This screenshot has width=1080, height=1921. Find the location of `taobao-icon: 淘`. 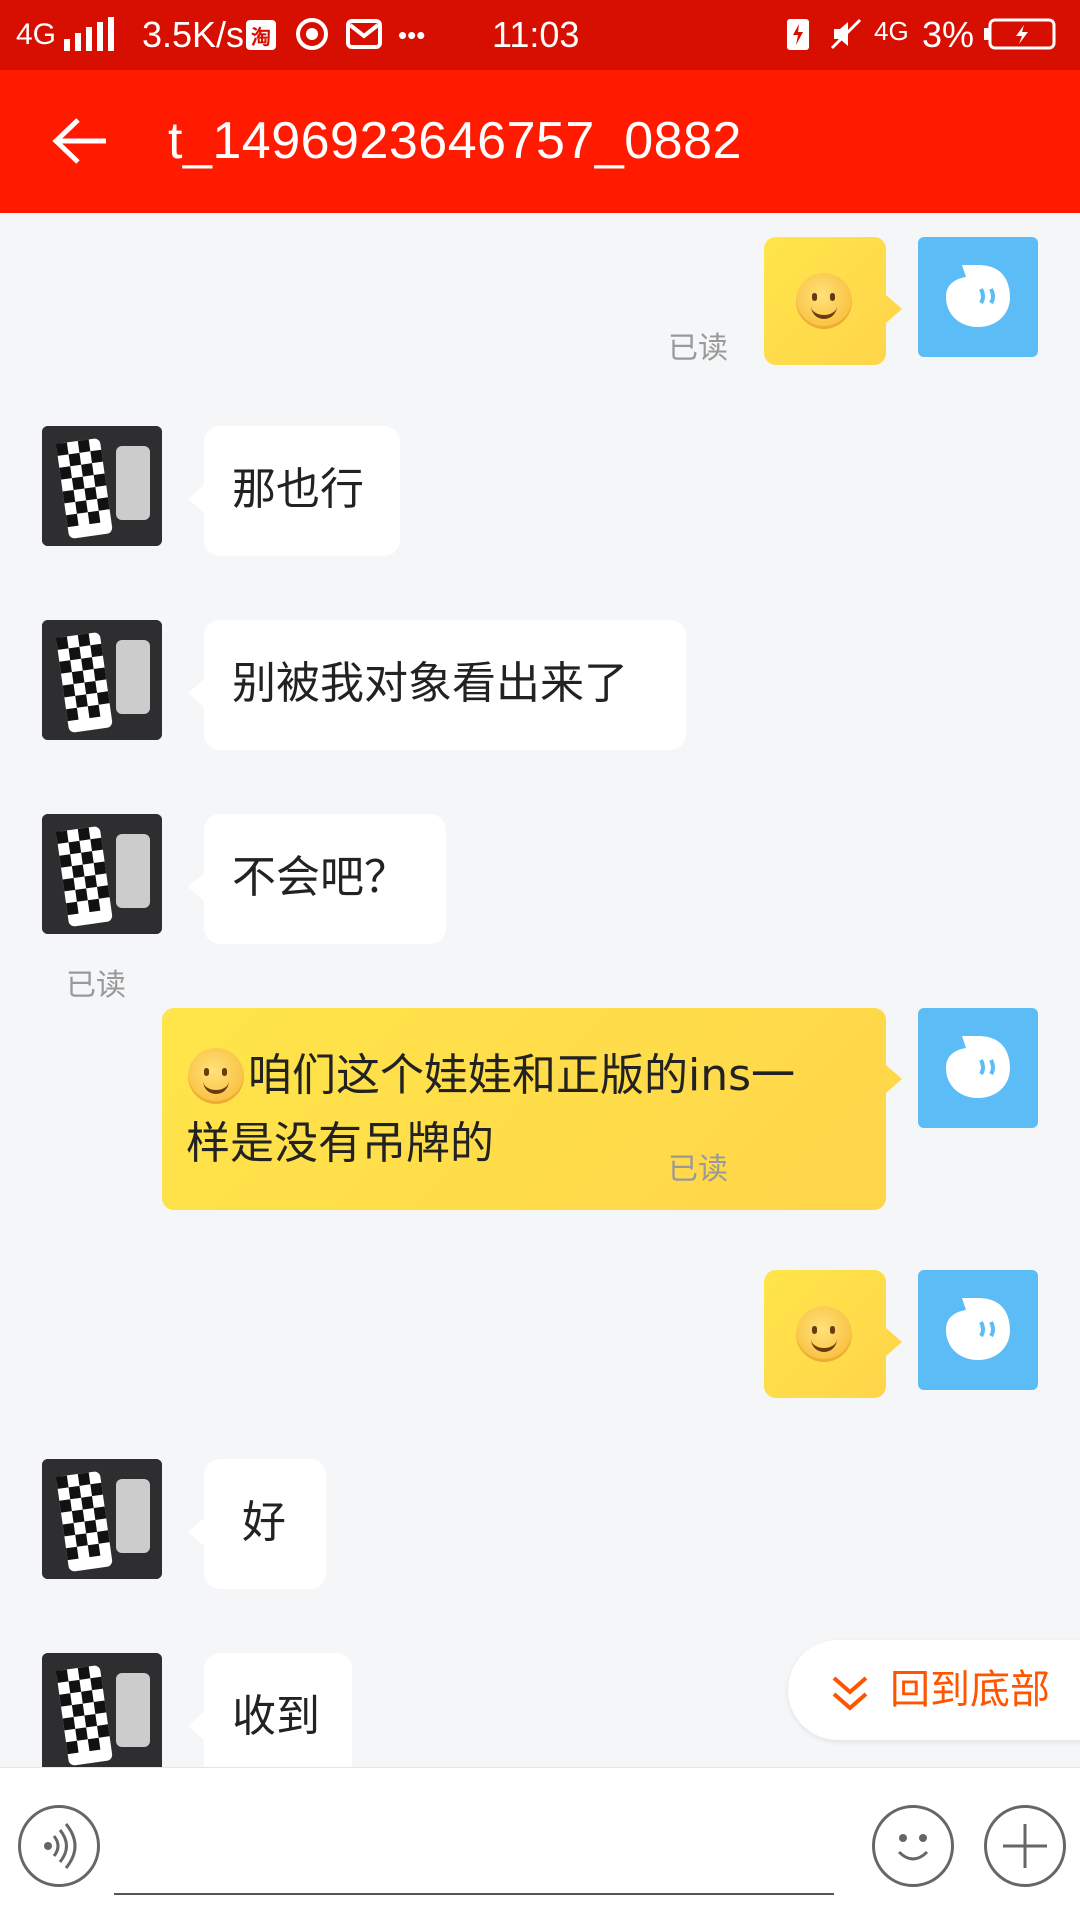

taobao-icon: 淘 is located at coordinates (261, 35).